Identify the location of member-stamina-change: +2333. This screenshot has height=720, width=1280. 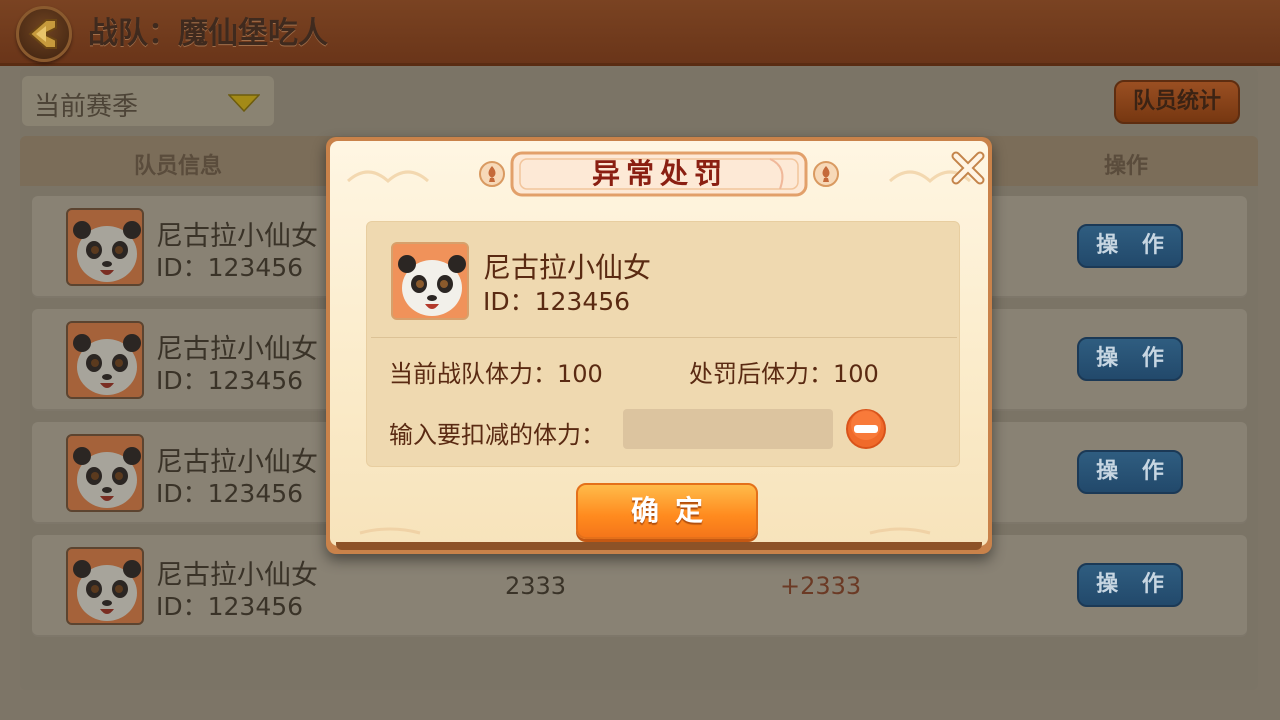
(821, 586).